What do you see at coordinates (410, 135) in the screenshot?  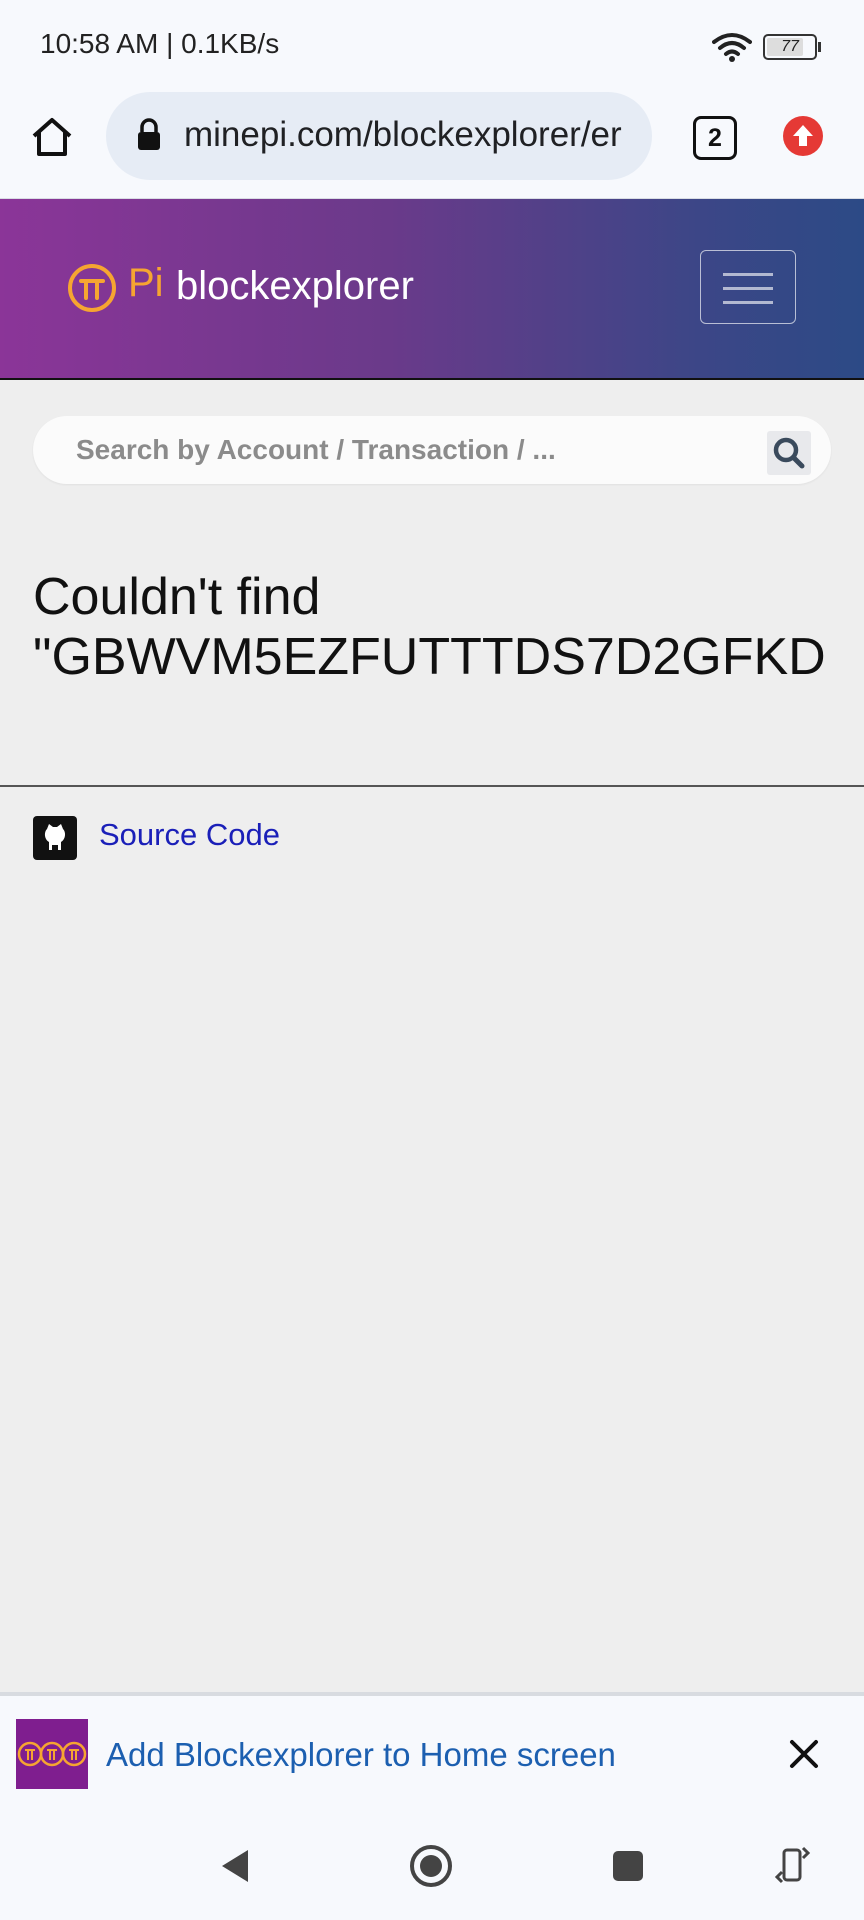 I see `url-text: minepi.com/blockexplorer/er` at bounding box center [410, 135].